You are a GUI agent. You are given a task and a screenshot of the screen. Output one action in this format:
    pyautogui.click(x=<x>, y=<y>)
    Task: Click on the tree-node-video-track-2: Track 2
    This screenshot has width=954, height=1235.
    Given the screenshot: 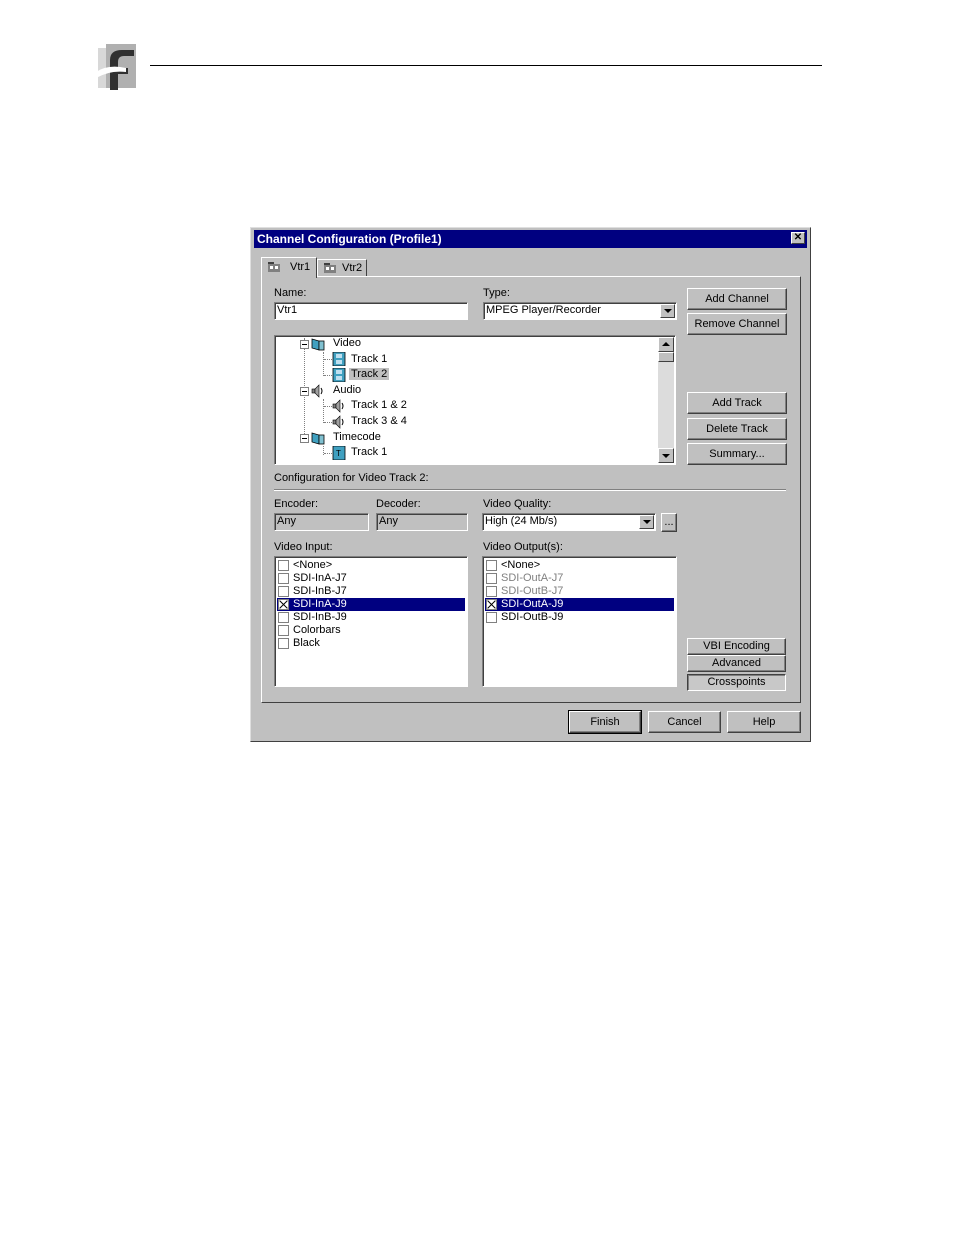 What is the action you would take?
    pyautogui.click(x=369, y=374)
    